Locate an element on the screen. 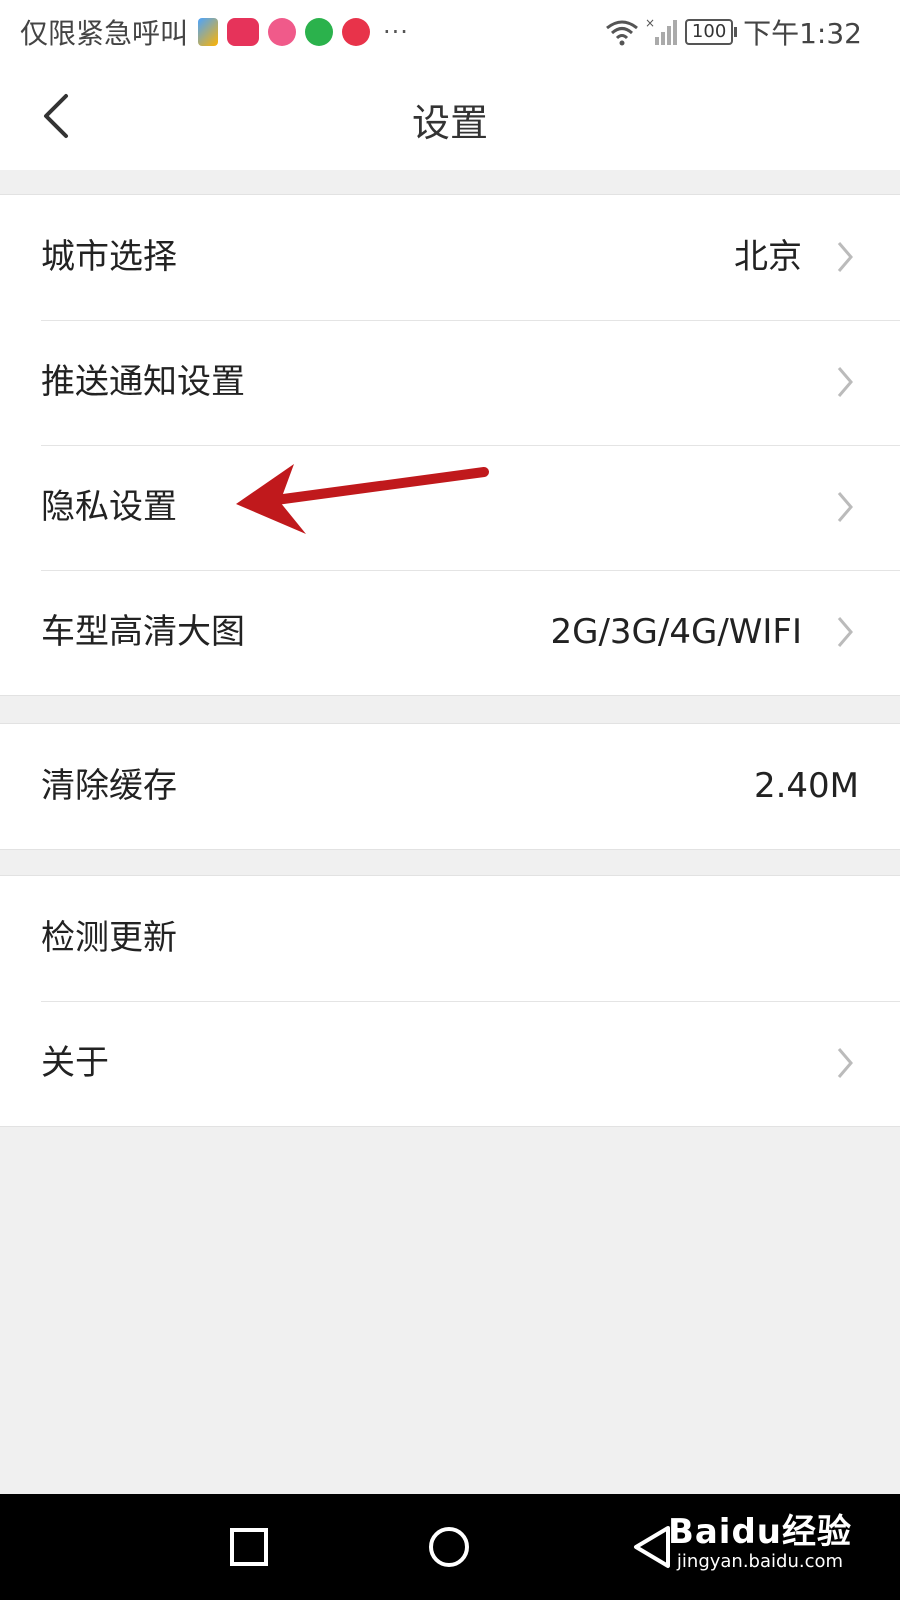 This screenshot has height=1600, width=900. status-left: 仅限紧急呼叫 ··· is located at coordinates (214, 32).